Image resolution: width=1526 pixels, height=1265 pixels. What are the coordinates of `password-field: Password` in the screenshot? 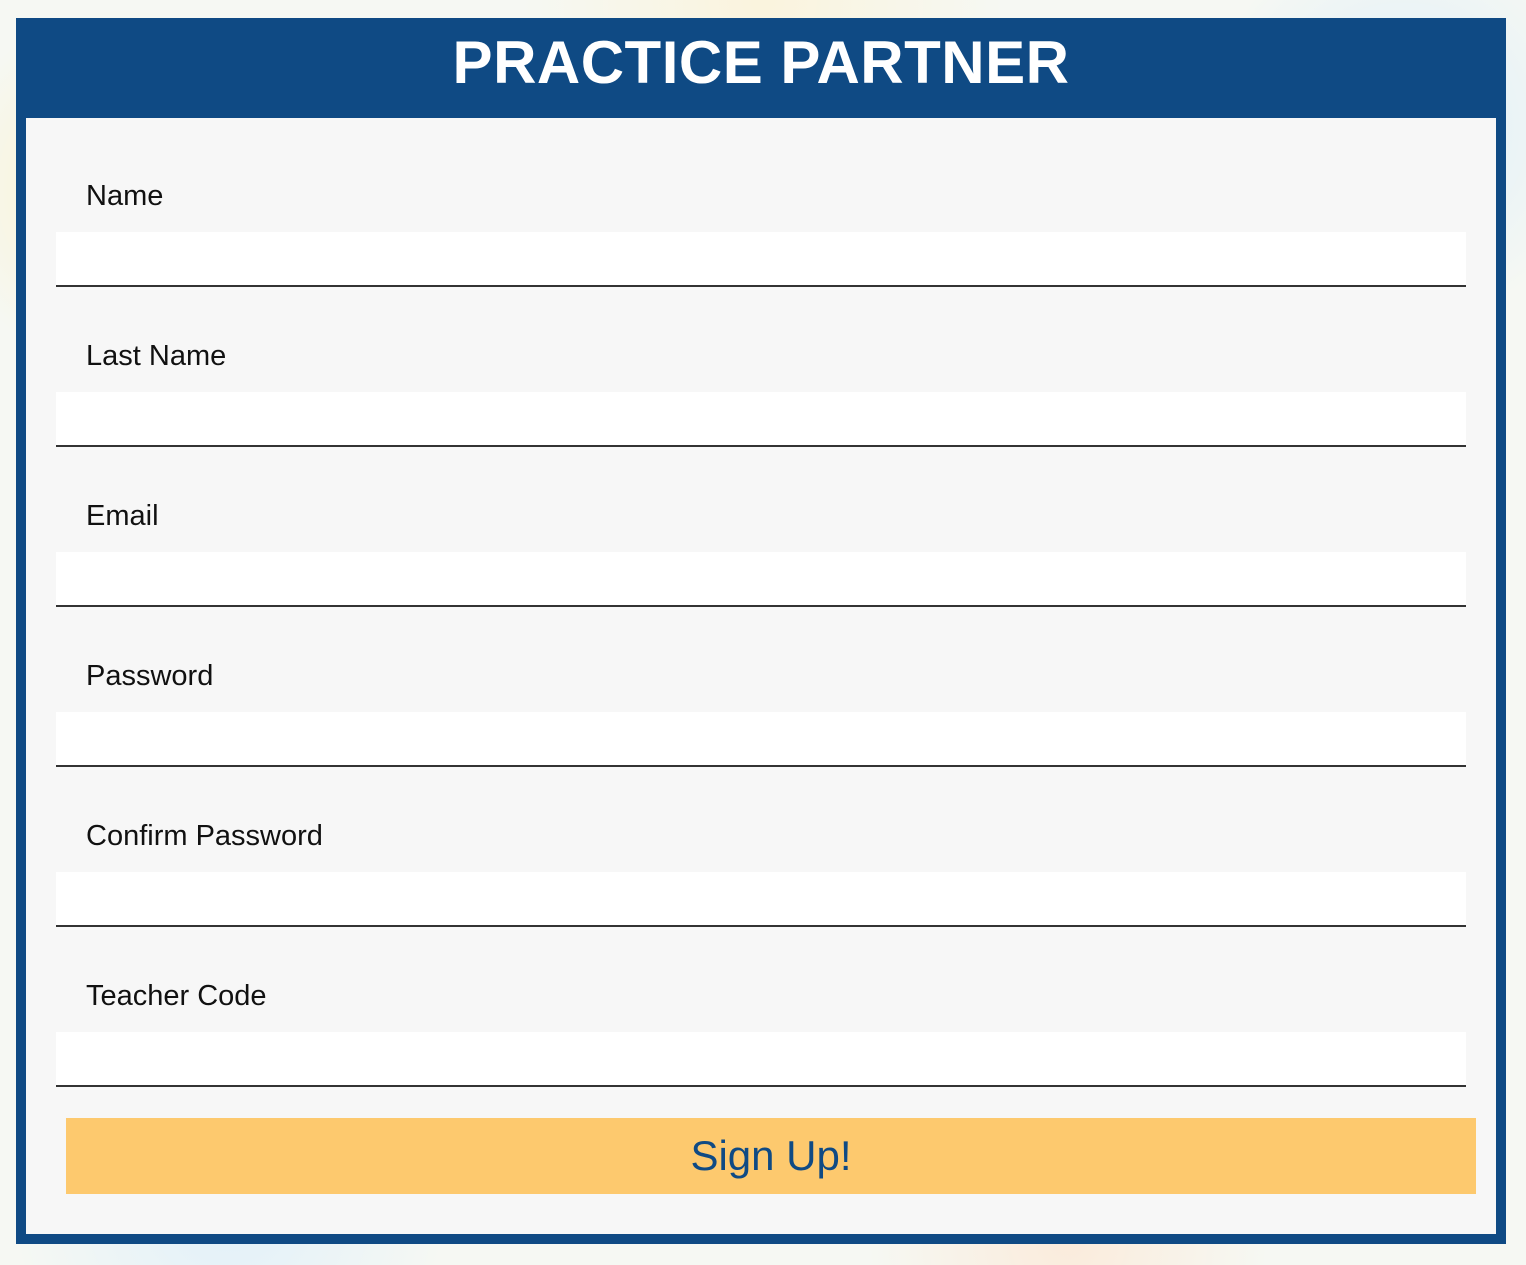 It's located at (761, 718).